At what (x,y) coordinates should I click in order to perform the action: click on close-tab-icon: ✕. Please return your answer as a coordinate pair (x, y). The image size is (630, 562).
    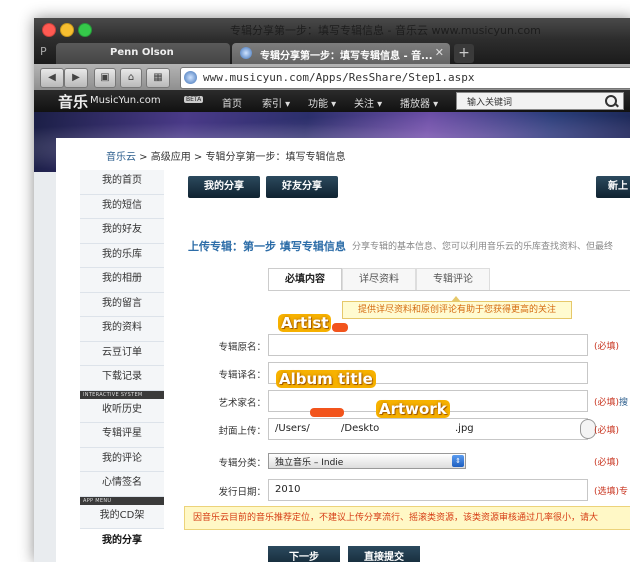
    Looking at the image, I should click on (439, 52).